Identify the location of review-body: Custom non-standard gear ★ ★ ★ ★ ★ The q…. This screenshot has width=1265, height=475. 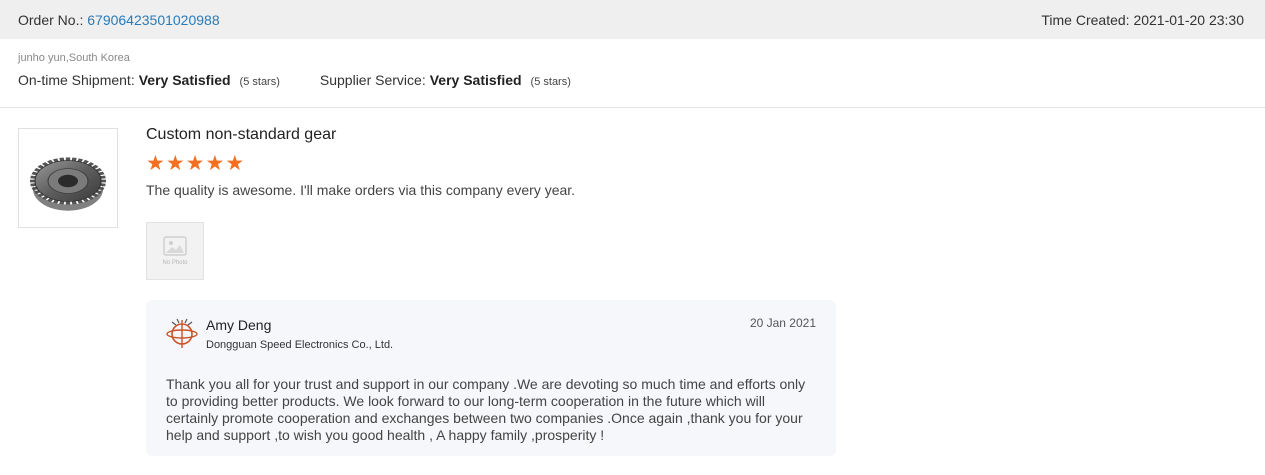
(360, 162).